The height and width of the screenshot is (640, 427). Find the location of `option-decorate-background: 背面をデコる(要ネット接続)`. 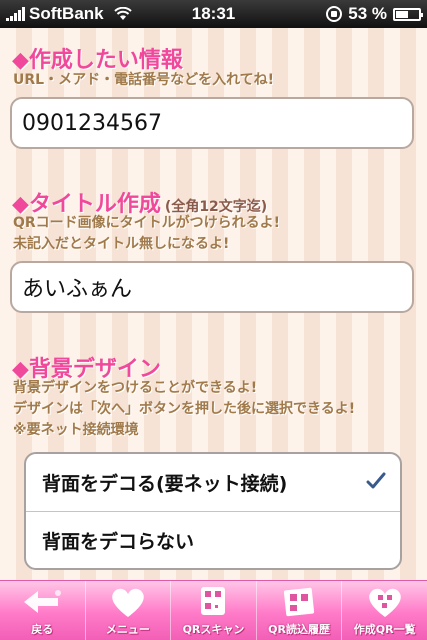

option-decorate-background: 背面をデコる(要ネット接続) is located at coordinates (213, 482).